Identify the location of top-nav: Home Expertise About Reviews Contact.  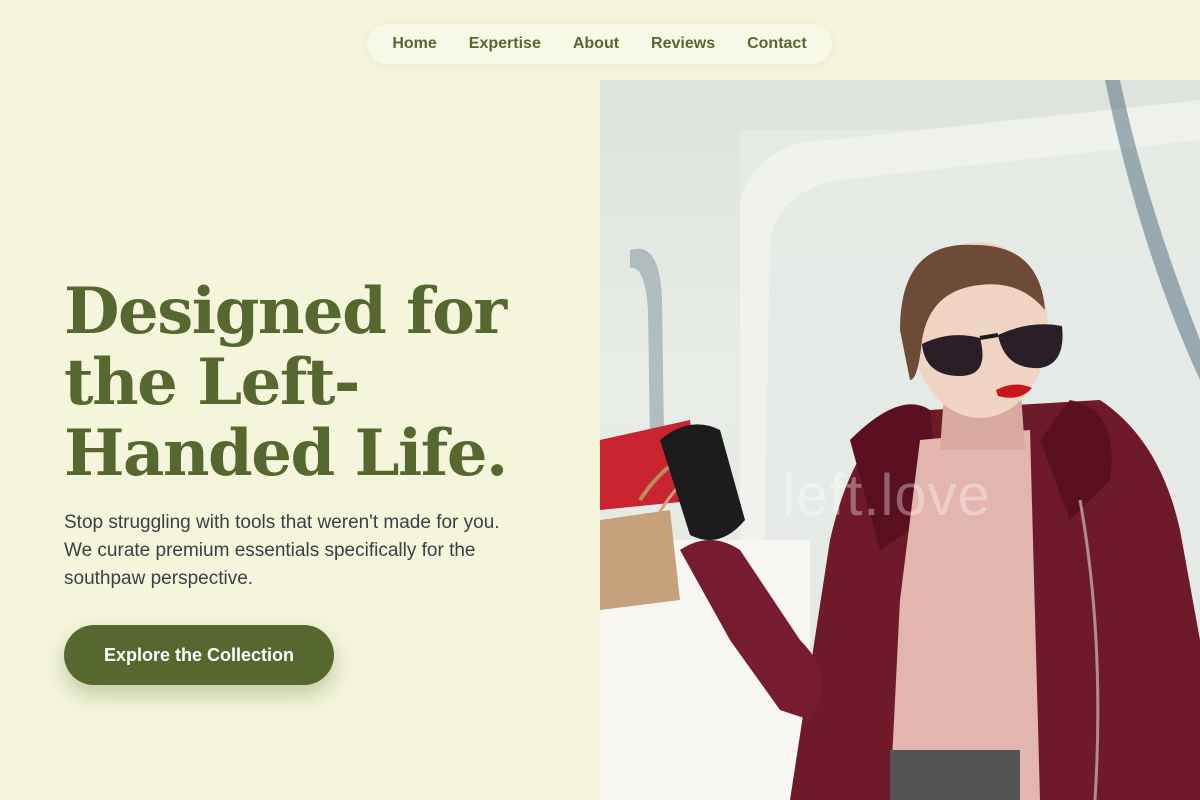
(599, 44).